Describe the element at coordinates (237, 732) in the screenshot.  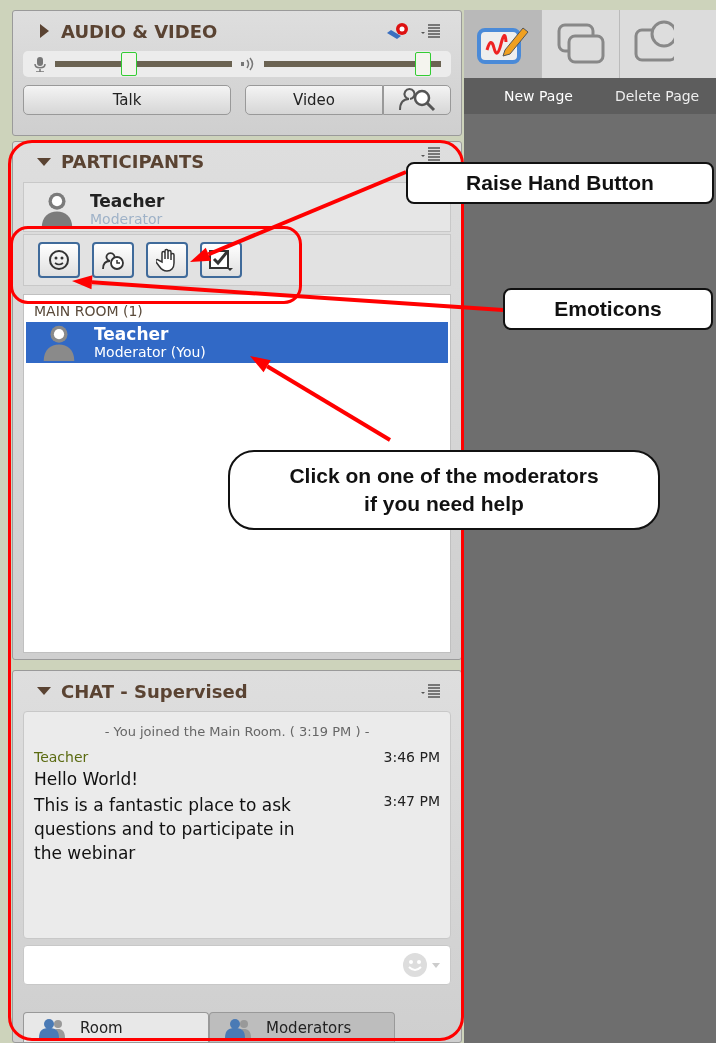
I see `system-message: - You joined the Main Room. ( 3:19 PM ) -` at that location.